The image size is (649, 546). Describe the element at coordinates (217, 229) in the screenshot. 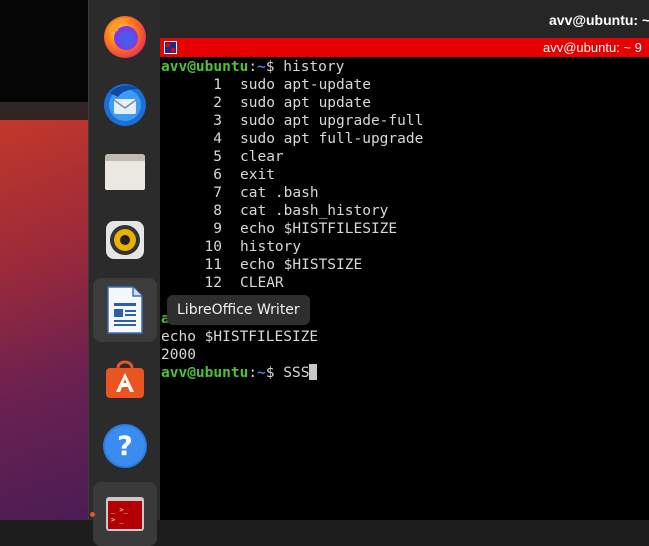

I see `history-number: 9` at that location.